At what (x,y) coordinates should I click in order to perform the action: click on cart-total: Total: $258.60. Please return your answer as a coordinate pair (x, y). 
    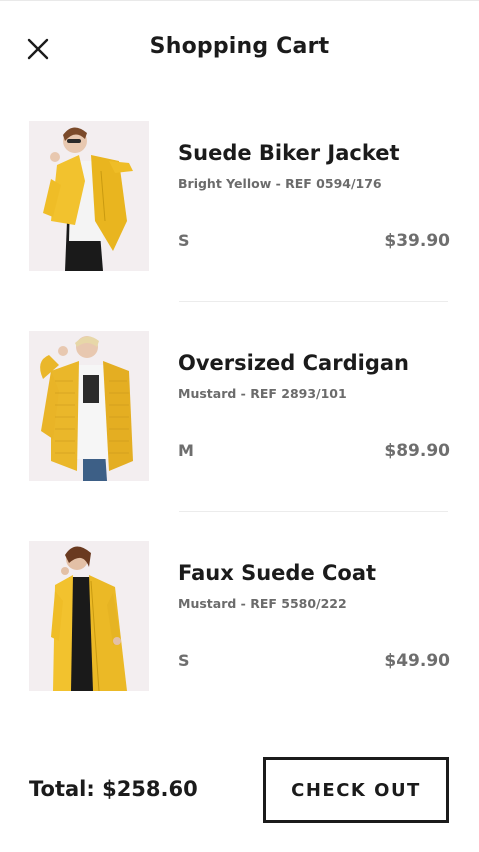
    Looking at the image, I should click on (113, 789).